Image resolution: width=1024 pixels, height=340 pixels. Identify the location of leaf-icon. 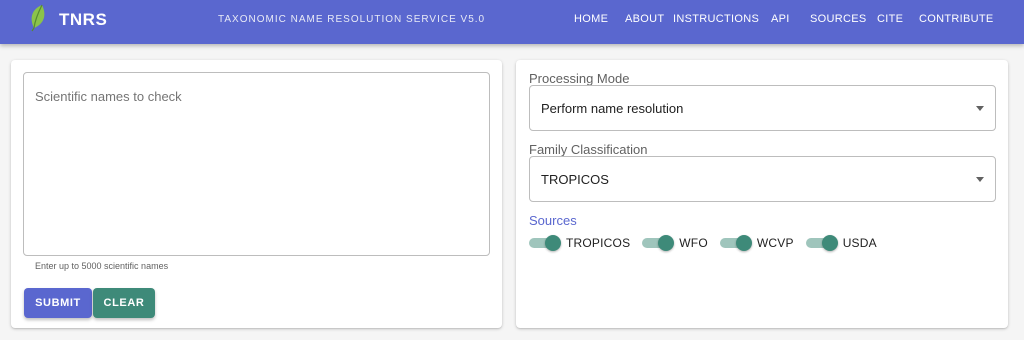
(38, 18).